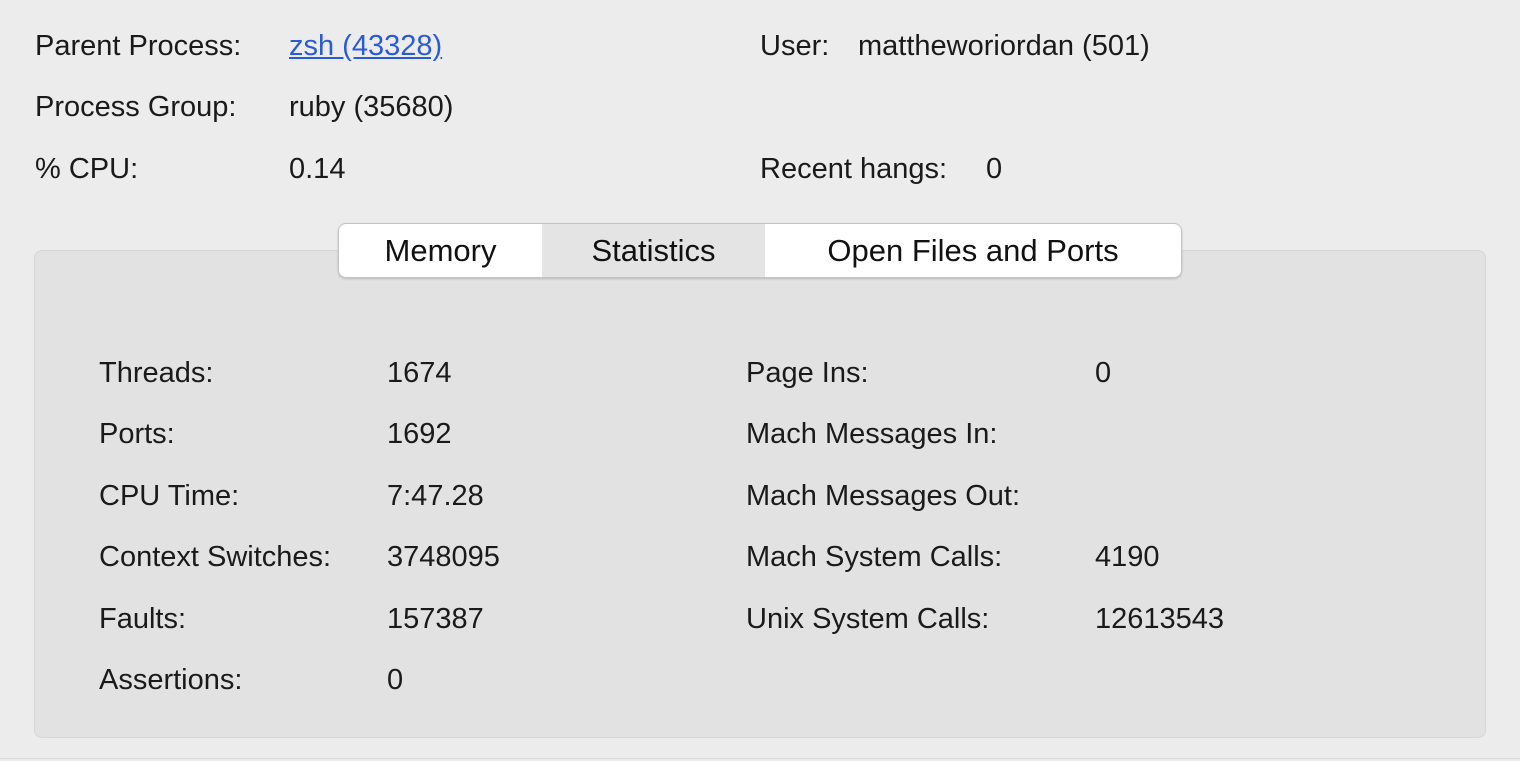 Image resolution: width=1520 pixels, height=761 pixels. Describe the element at coordinates (419, 373) in the screenshot. I see `threads-value: 1674` at that location.